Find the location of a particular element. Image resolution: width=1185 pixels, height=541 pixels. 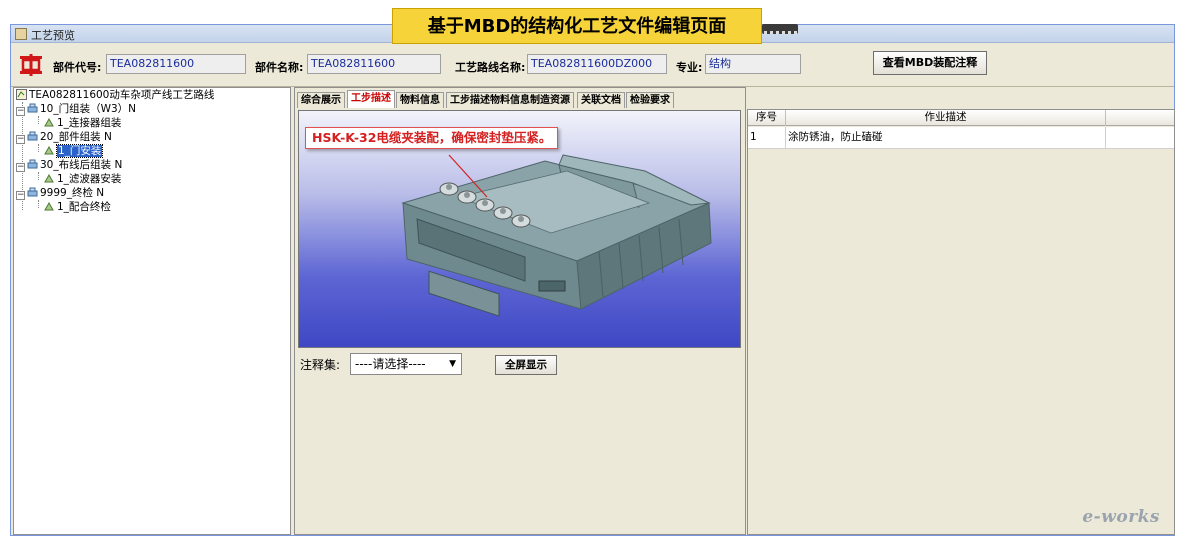

row-index-cell: 1 is located at coordinates (767, 138).